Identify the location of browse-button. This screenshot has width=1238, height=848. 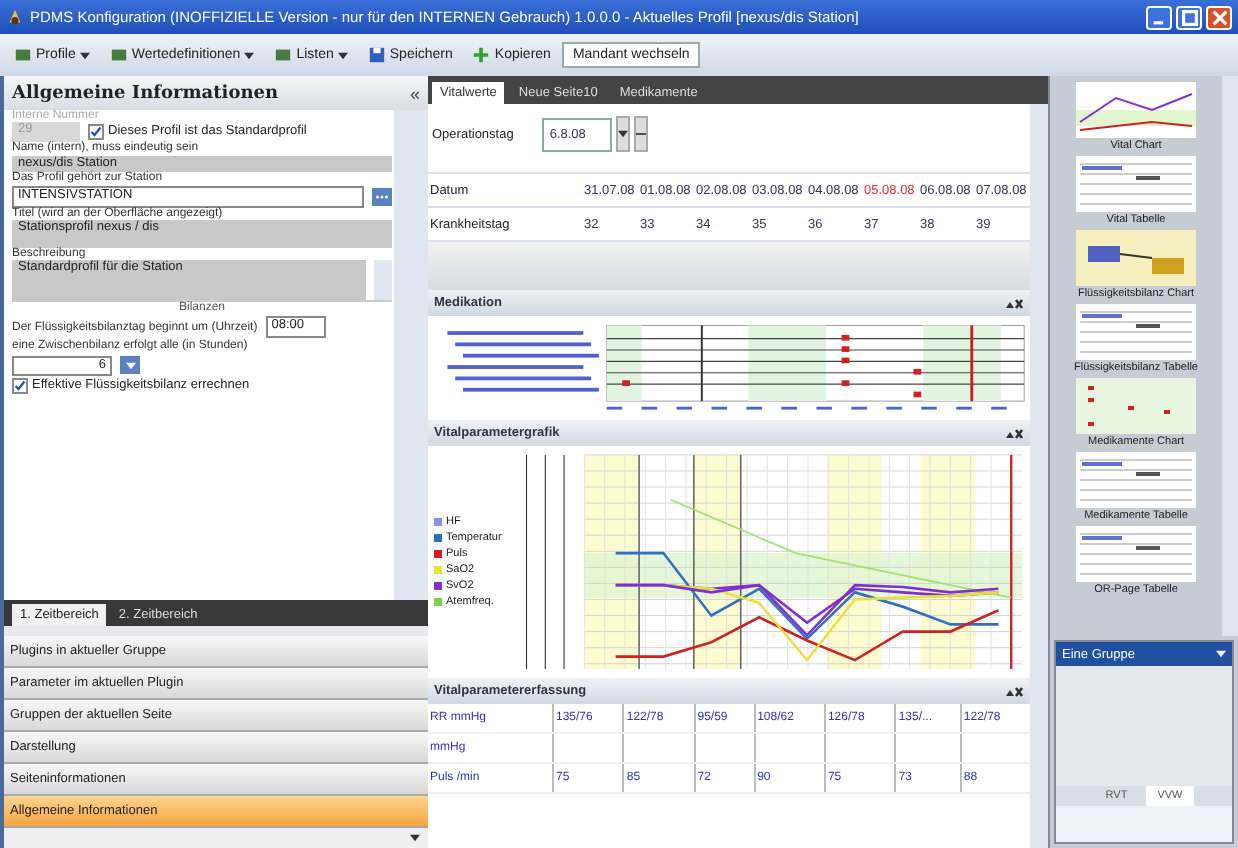
(382, 196).